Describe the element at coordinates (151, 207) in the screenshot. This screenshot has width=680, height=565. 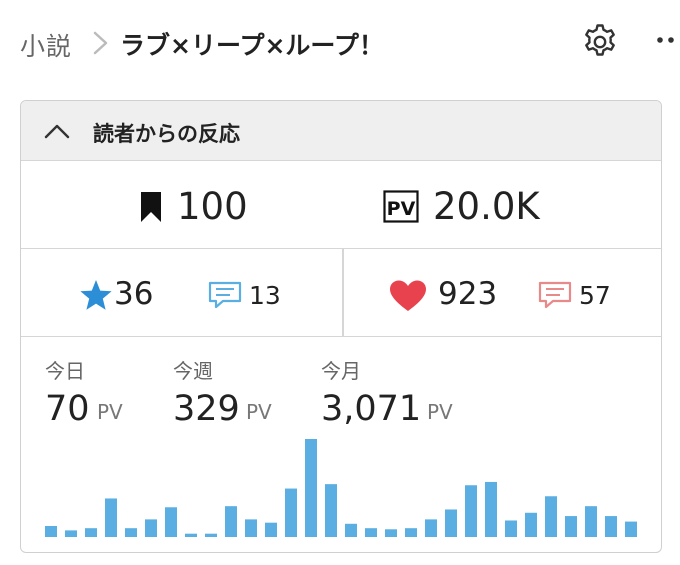
I see `bookmark-icon` at that location.